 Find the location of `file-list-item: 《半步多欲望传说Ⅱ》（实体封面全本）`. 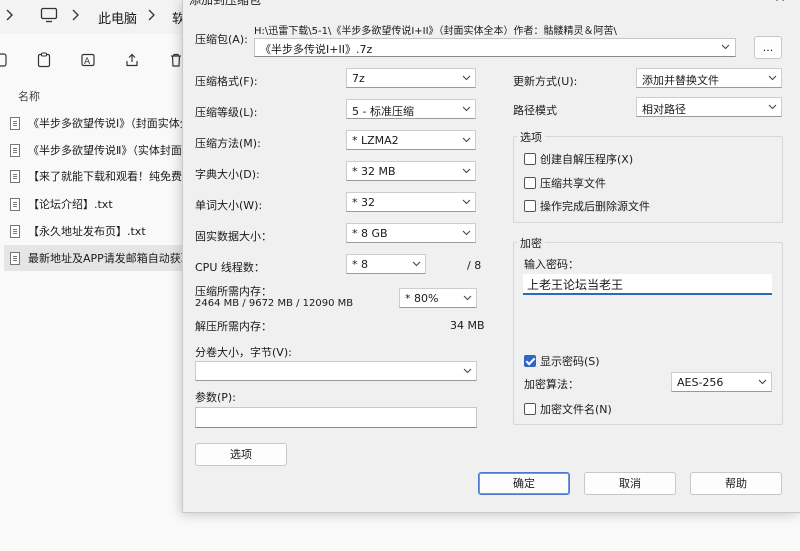

file-list-item: 《半步多欲望传说Ⅱ》（实体封面全本） is located at coordinates (94, 150).